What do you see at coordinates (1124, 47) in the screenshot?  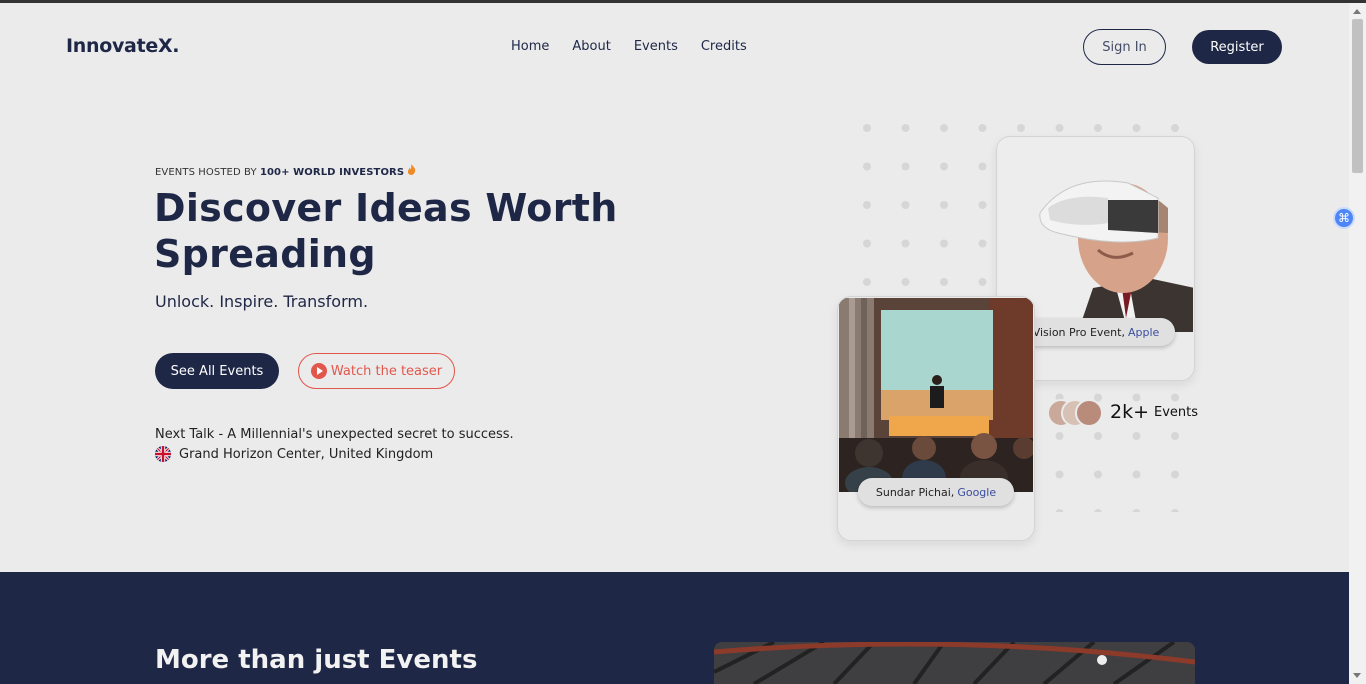 I see `sign-in-button: Sign In` at bounding box center [1124, 47].